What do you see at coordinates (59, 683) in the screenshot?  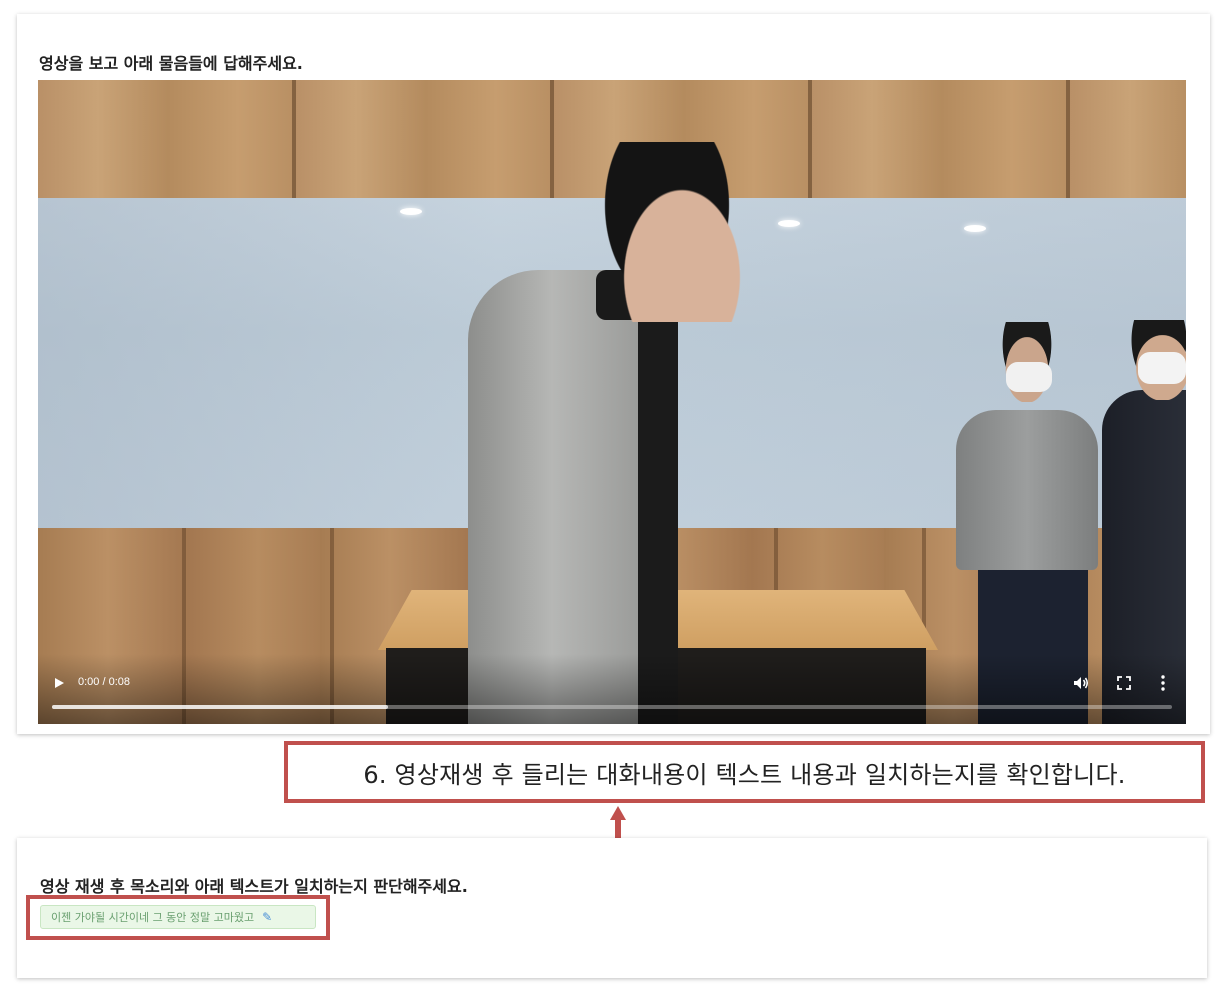 I see `play-icon` at bounding box center [59, 683].